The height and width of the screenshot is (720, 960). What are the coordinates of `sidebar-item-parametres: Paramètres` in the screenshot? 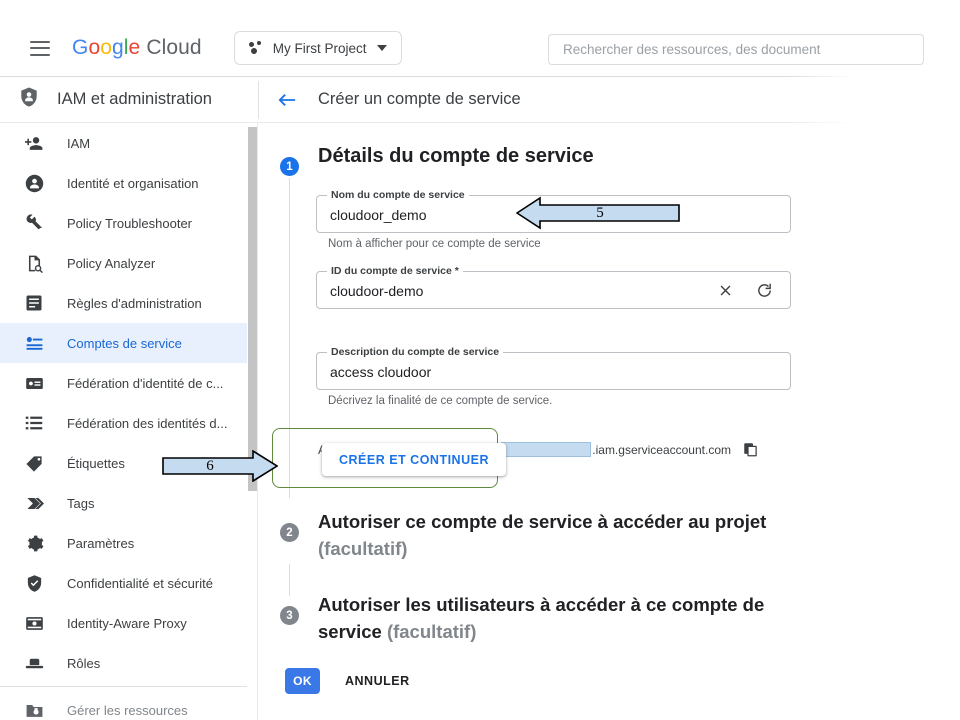 It's located at (123, 543).